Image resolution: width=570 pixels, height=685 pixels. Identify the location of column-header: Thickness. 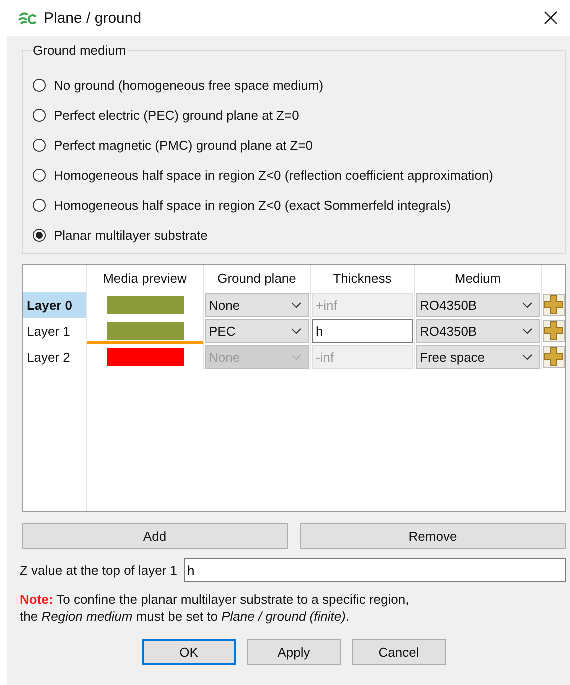
(363, 278).